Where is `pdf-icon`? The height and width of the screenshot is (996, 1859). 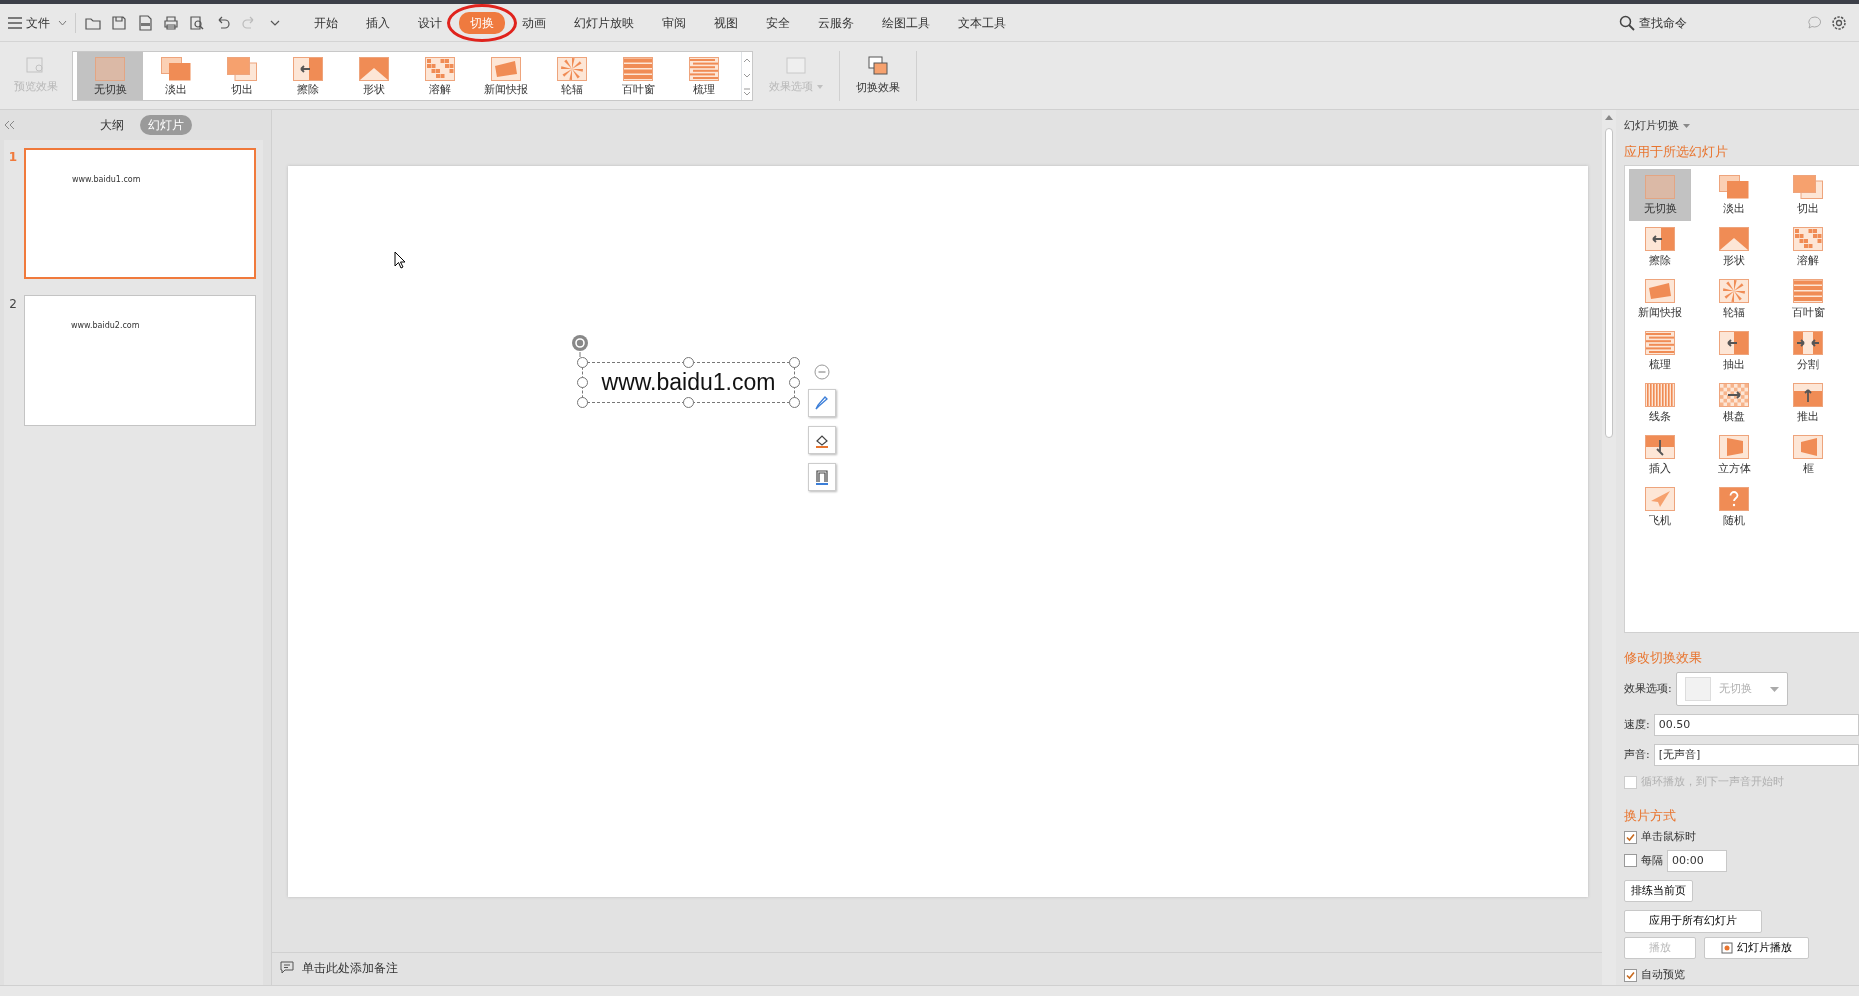
pdf-icon is located at coordinates (145, 22).